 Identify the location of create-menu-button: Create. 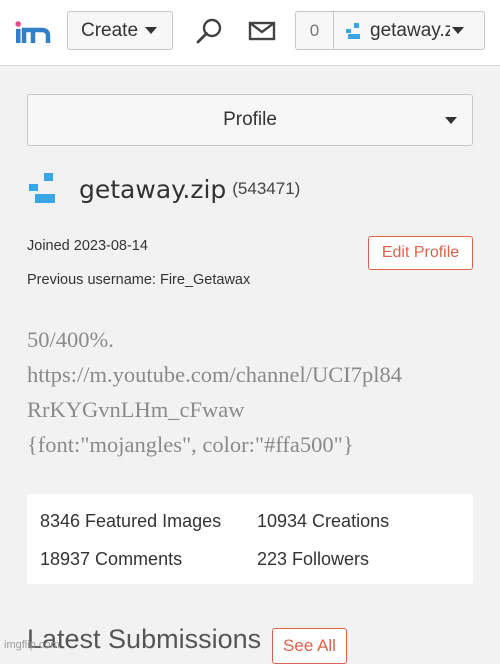
(120, 30).